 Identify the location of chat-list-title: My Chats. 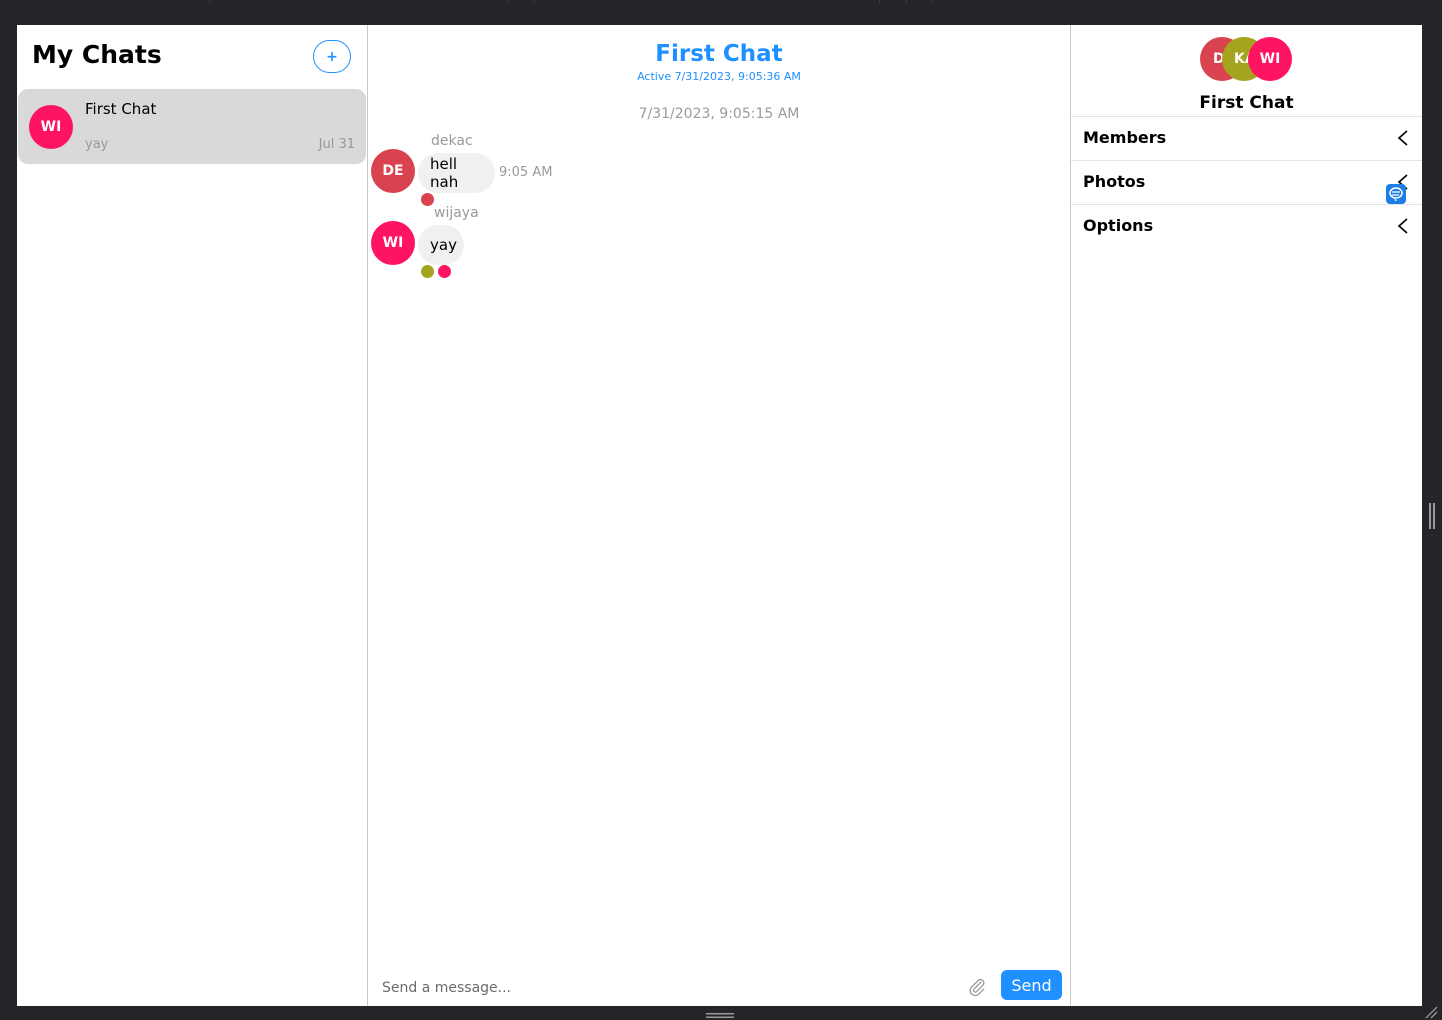
(97, 54).